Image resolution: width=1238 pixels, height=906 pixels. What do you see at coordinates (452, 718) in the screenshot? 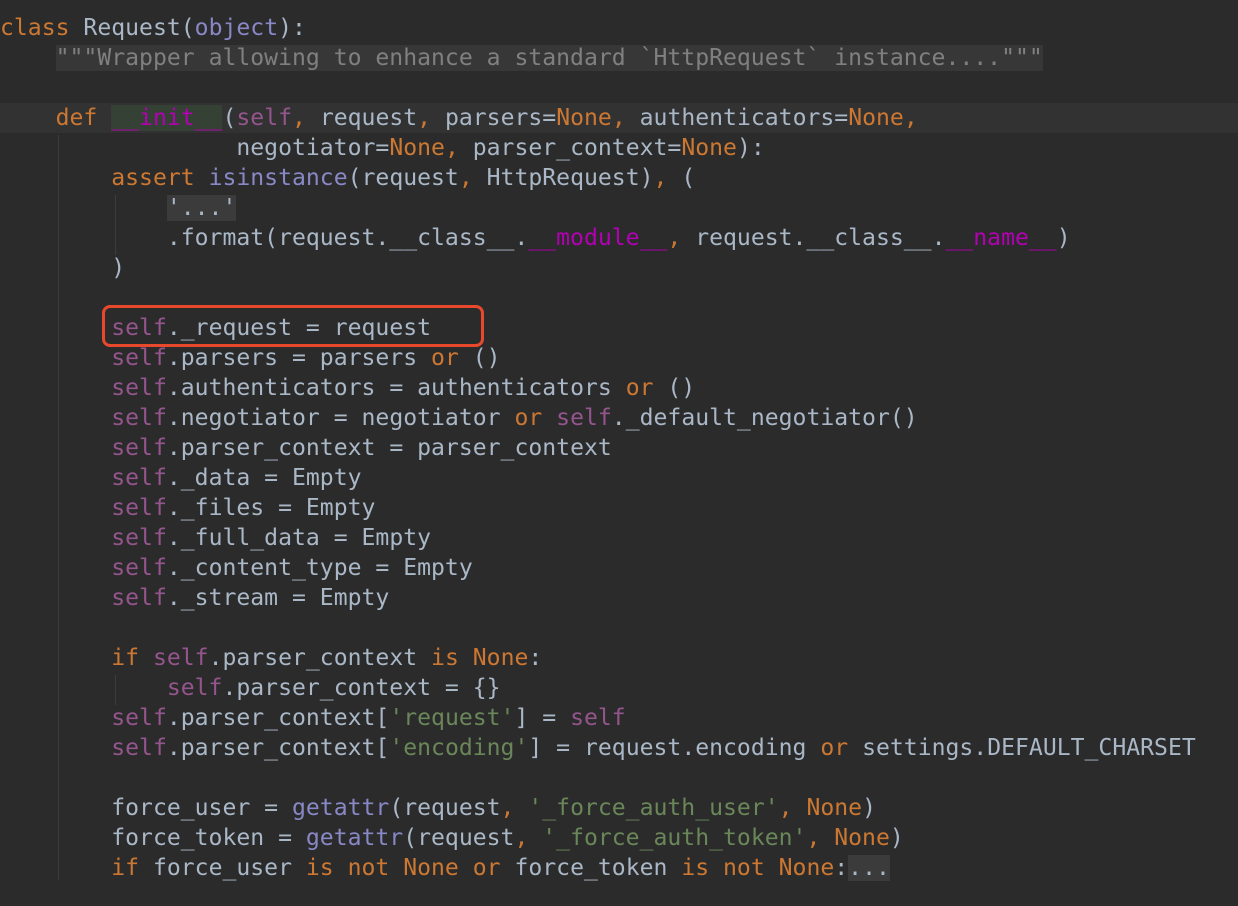
I see `code-token: 'request'` at bounding box center [452, 718].